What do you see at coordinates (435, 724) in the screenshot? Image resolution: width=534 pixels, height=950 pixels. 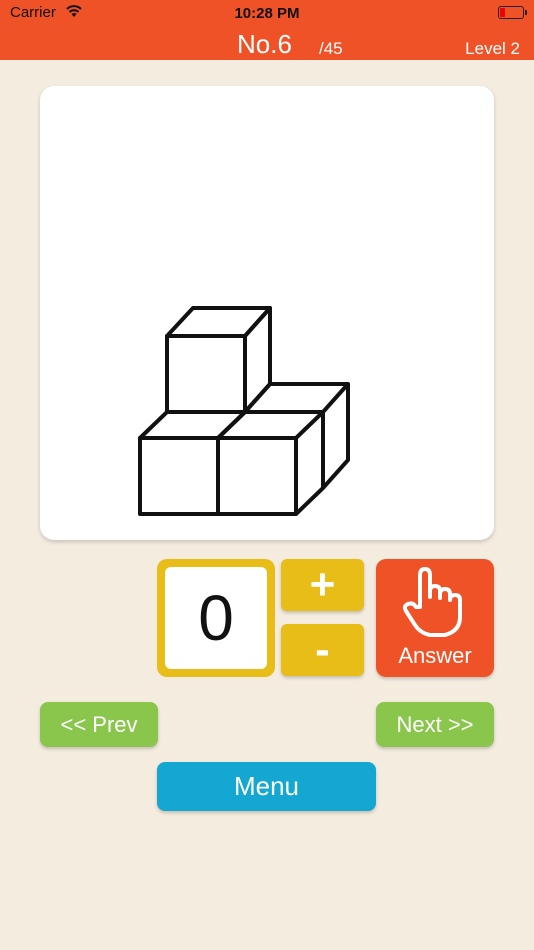 I see `next-button: Next >>` at bounding box center [435, 724].